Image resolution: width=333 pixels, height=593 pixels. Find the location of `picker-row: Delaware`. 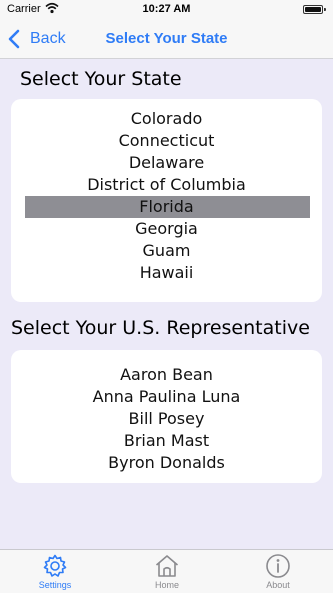

picker-row: Delaware is located at coordinates (166, 163).